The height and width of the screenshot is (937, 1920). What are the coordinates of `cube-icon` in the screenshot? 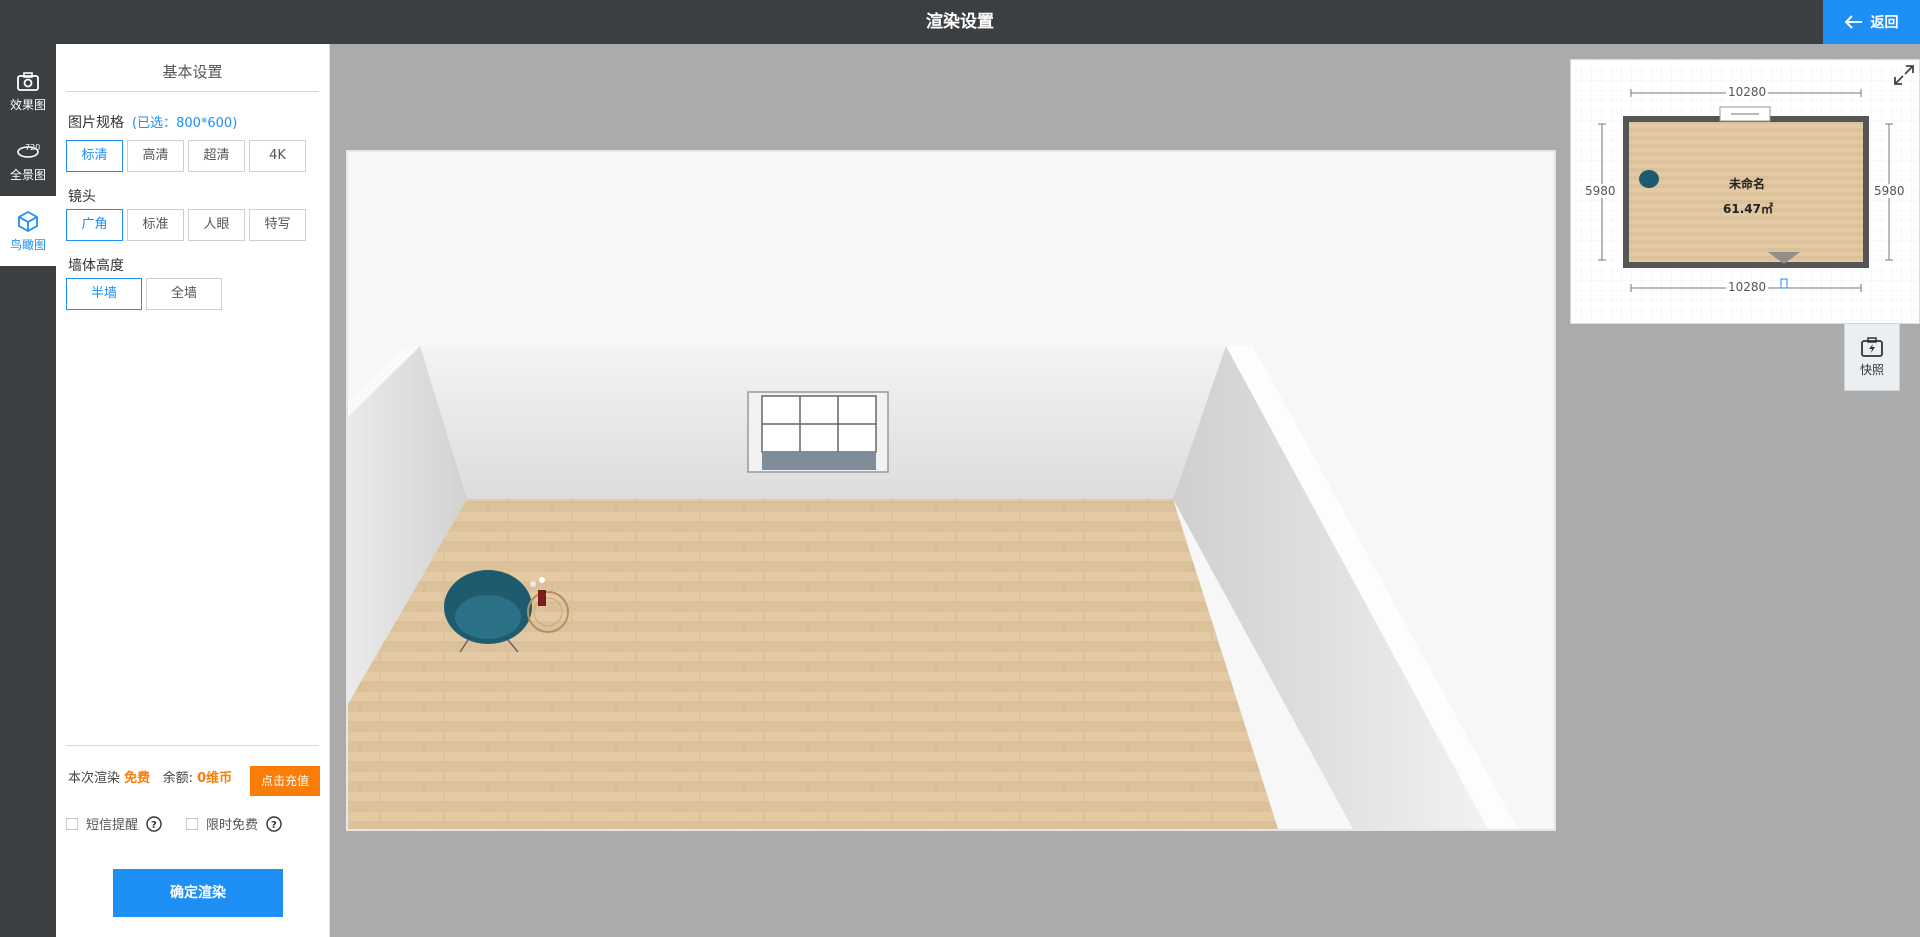 It's located at (28, 221).